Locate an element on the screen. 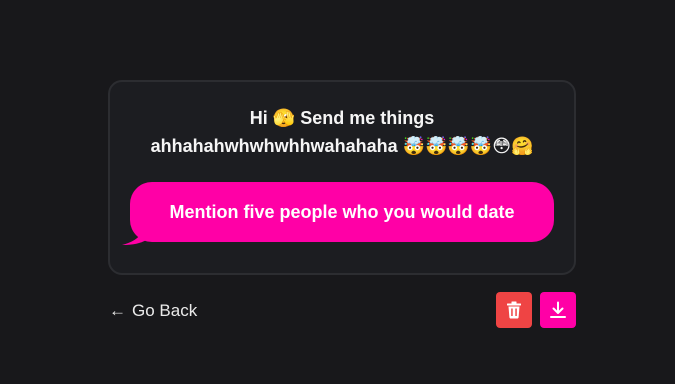  reply-bubble: Mention five people who you would date is located at coordinates (342, 212).